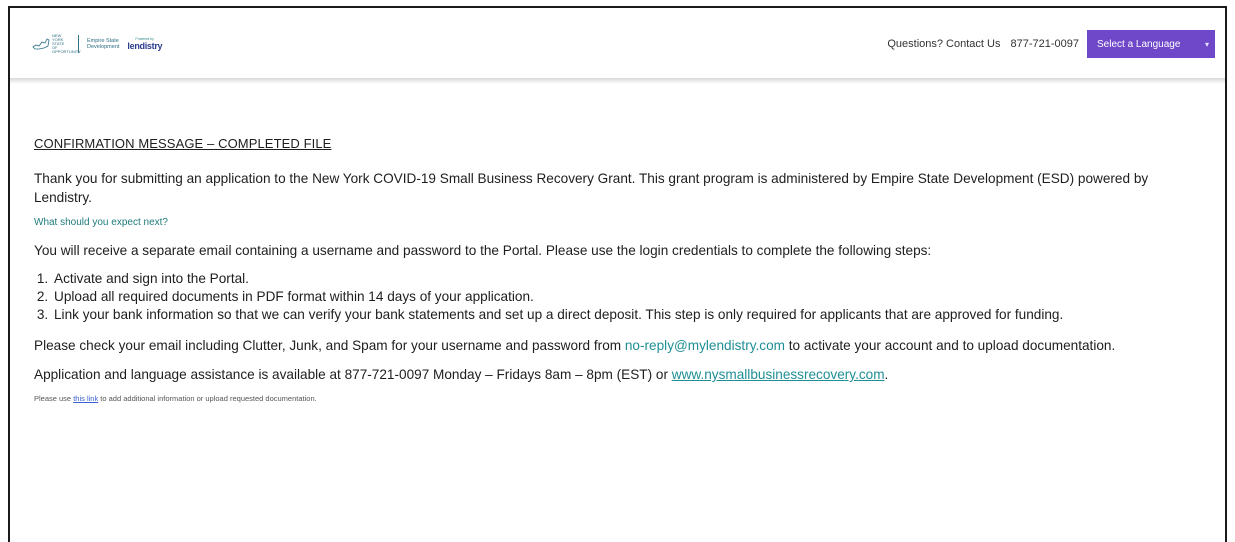  I want to click on select-language-label: Select a Language, so click(1139, 44).